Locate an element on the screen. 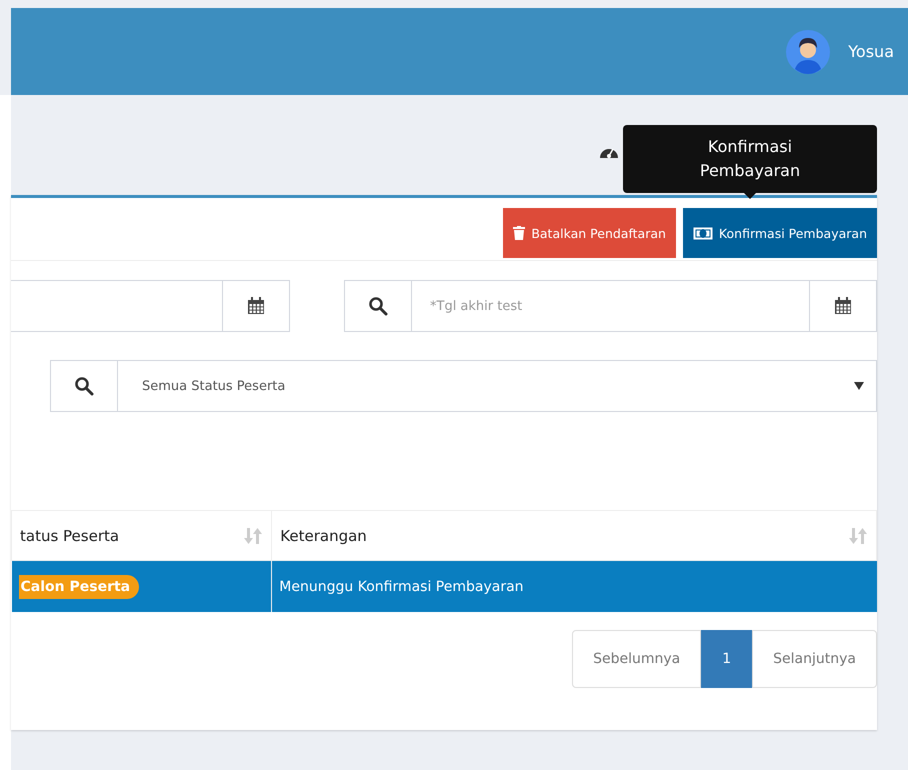 The image size is (908, 770). next-page-button: Selanjutnya is located at coordinates (814, 659).